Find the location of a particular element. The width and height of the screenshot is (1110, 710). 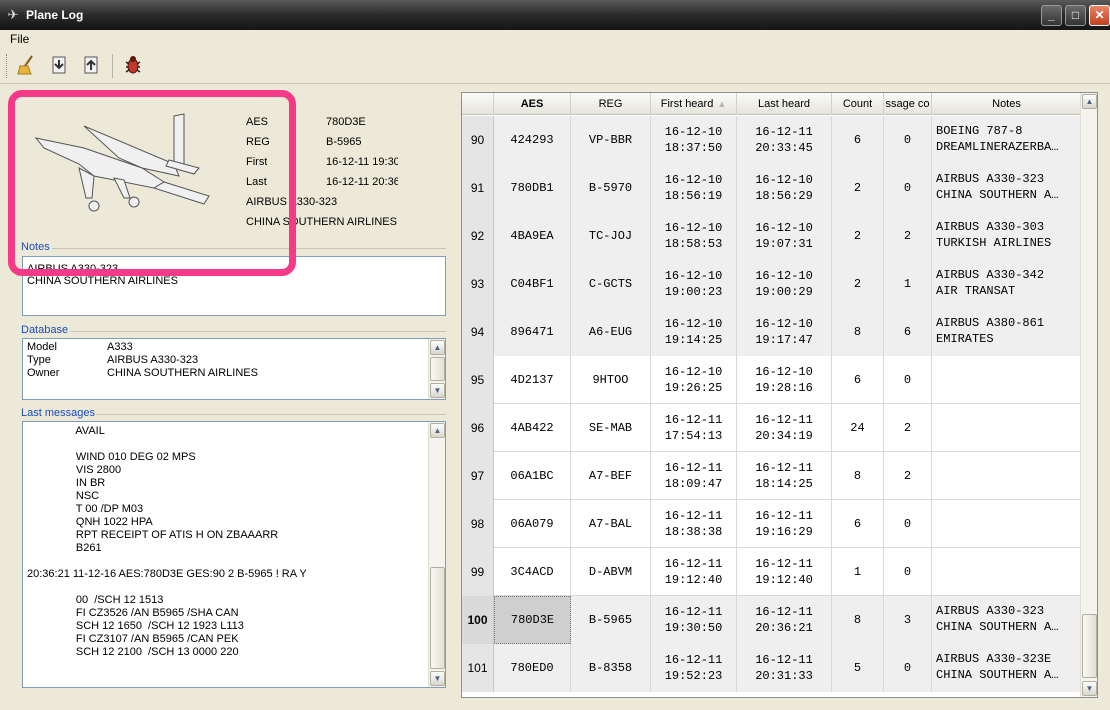

cell-last-heard: 16-12-10 19:07:31 is located at coordinates (784, 236).